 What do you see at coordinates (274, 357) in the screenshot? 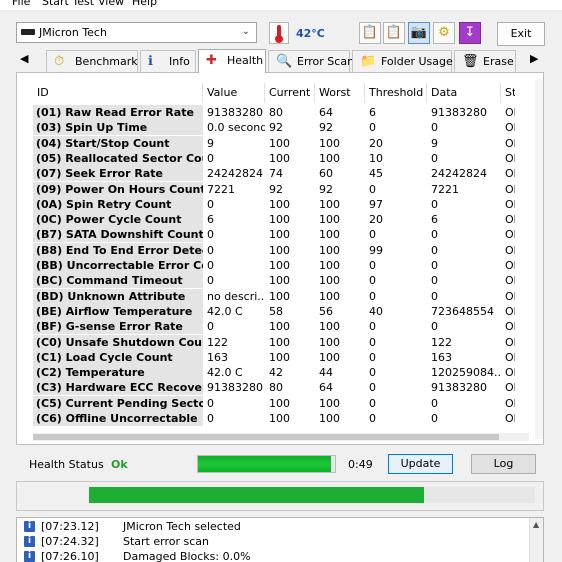
I see `table-row: (C1) Load Cycle Count 163 100 100 0 163 Ok` at bounding box center [274, 357].